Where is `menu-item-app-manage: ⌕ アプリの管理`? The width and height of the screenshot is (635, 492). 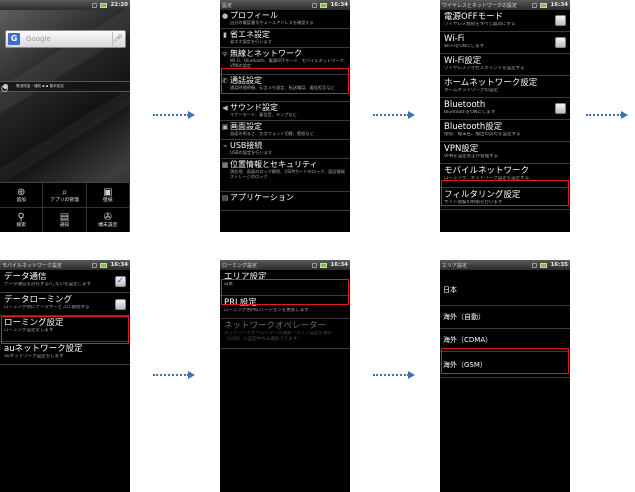 menu-item-app-manage: ⌕ アプリの管理 is located at coordinates (65, 195).